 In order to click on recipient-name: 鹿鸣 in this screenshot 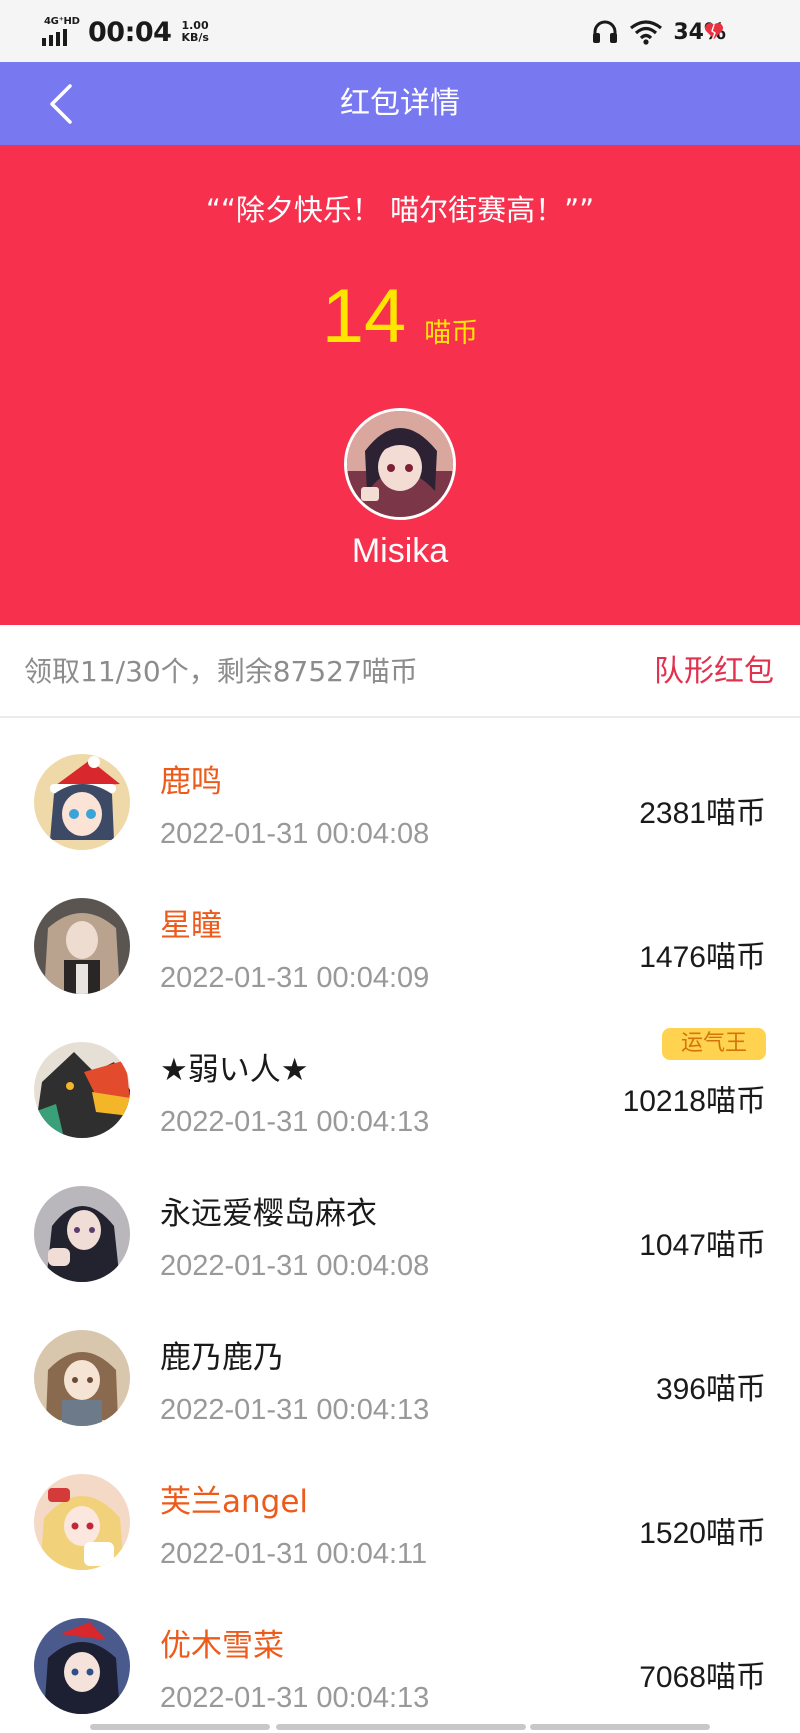, I will do `click(191, 782)`.